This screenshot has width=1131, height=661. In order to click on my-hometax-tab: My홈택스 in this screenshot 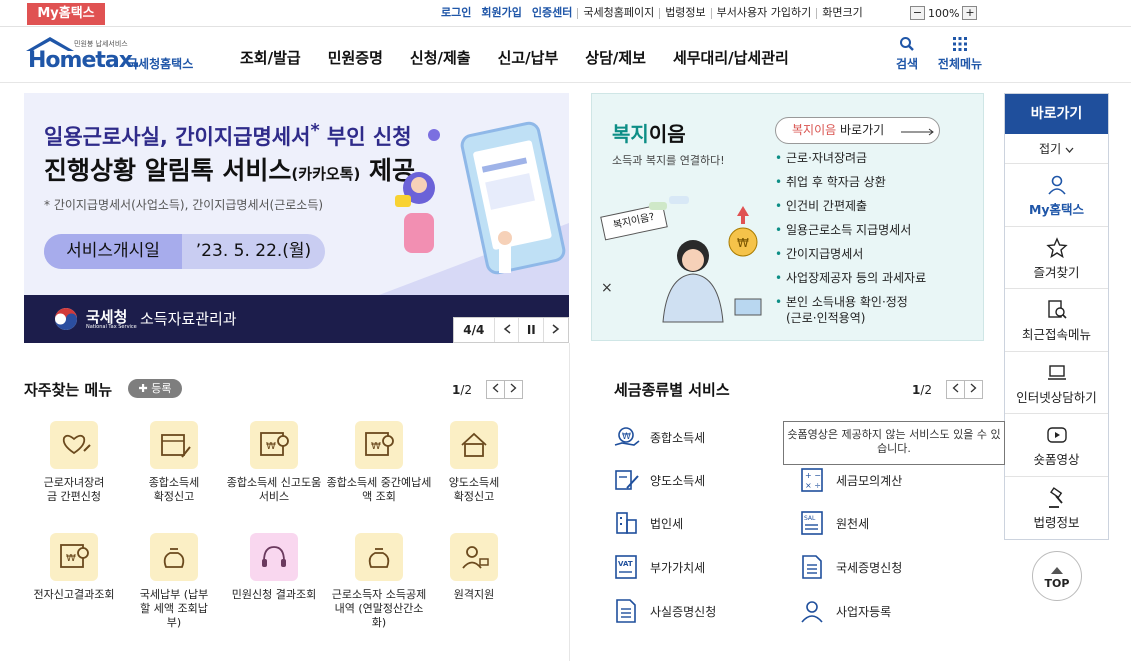, I will do `click(66, 14)`.